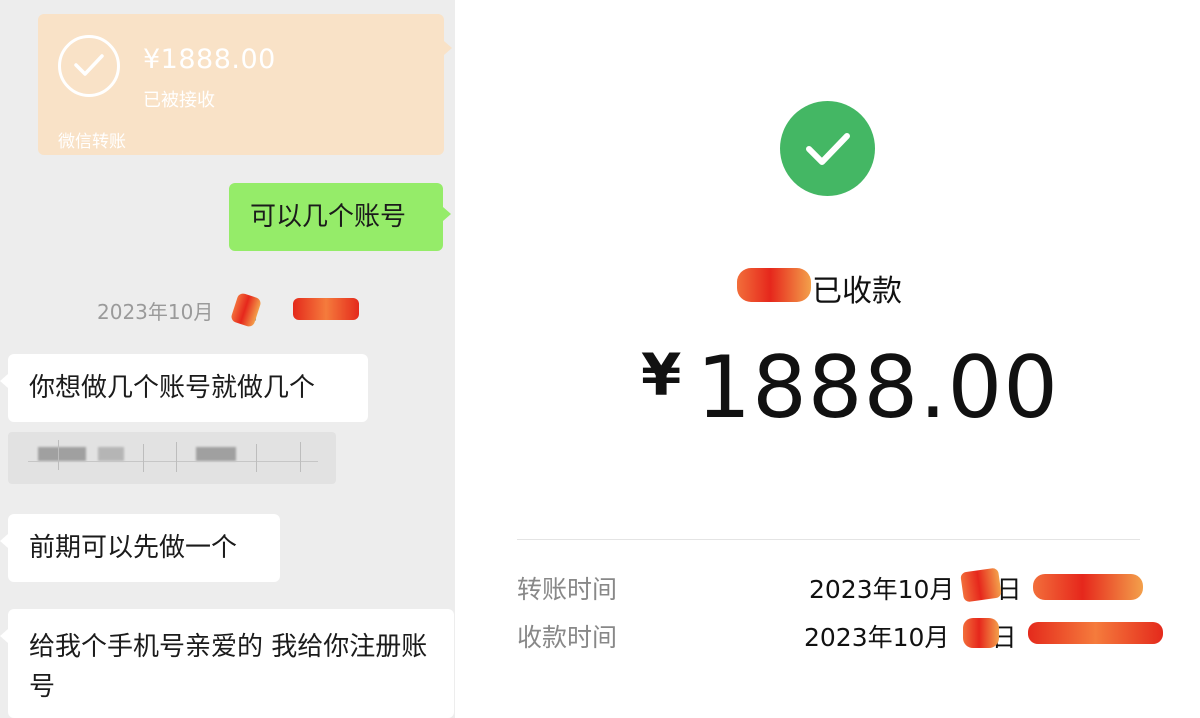 The width and height of the screenshot is (1200, 718). I want to click on received-status: 已收款, so click(857, 291).